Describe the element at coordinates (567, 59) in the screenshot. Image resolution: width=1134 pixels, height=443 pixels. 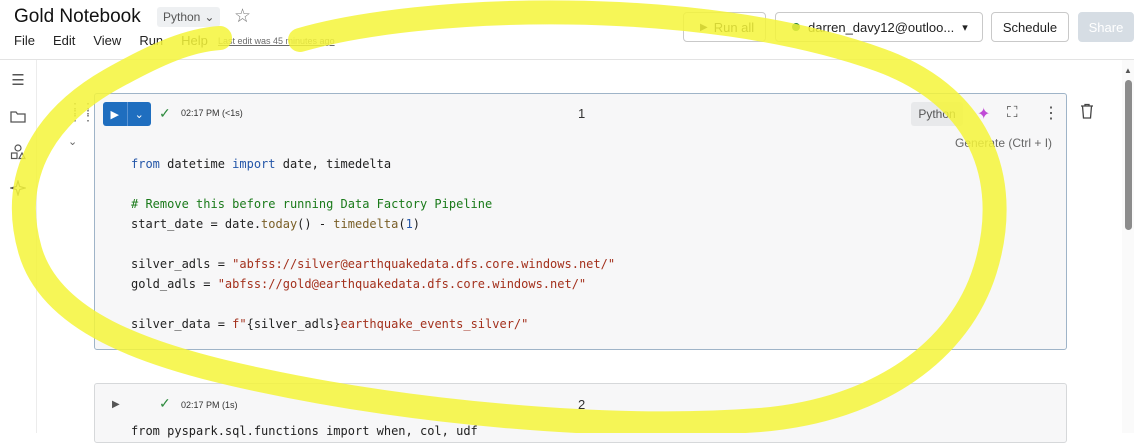
I see `header-divider` at that location.